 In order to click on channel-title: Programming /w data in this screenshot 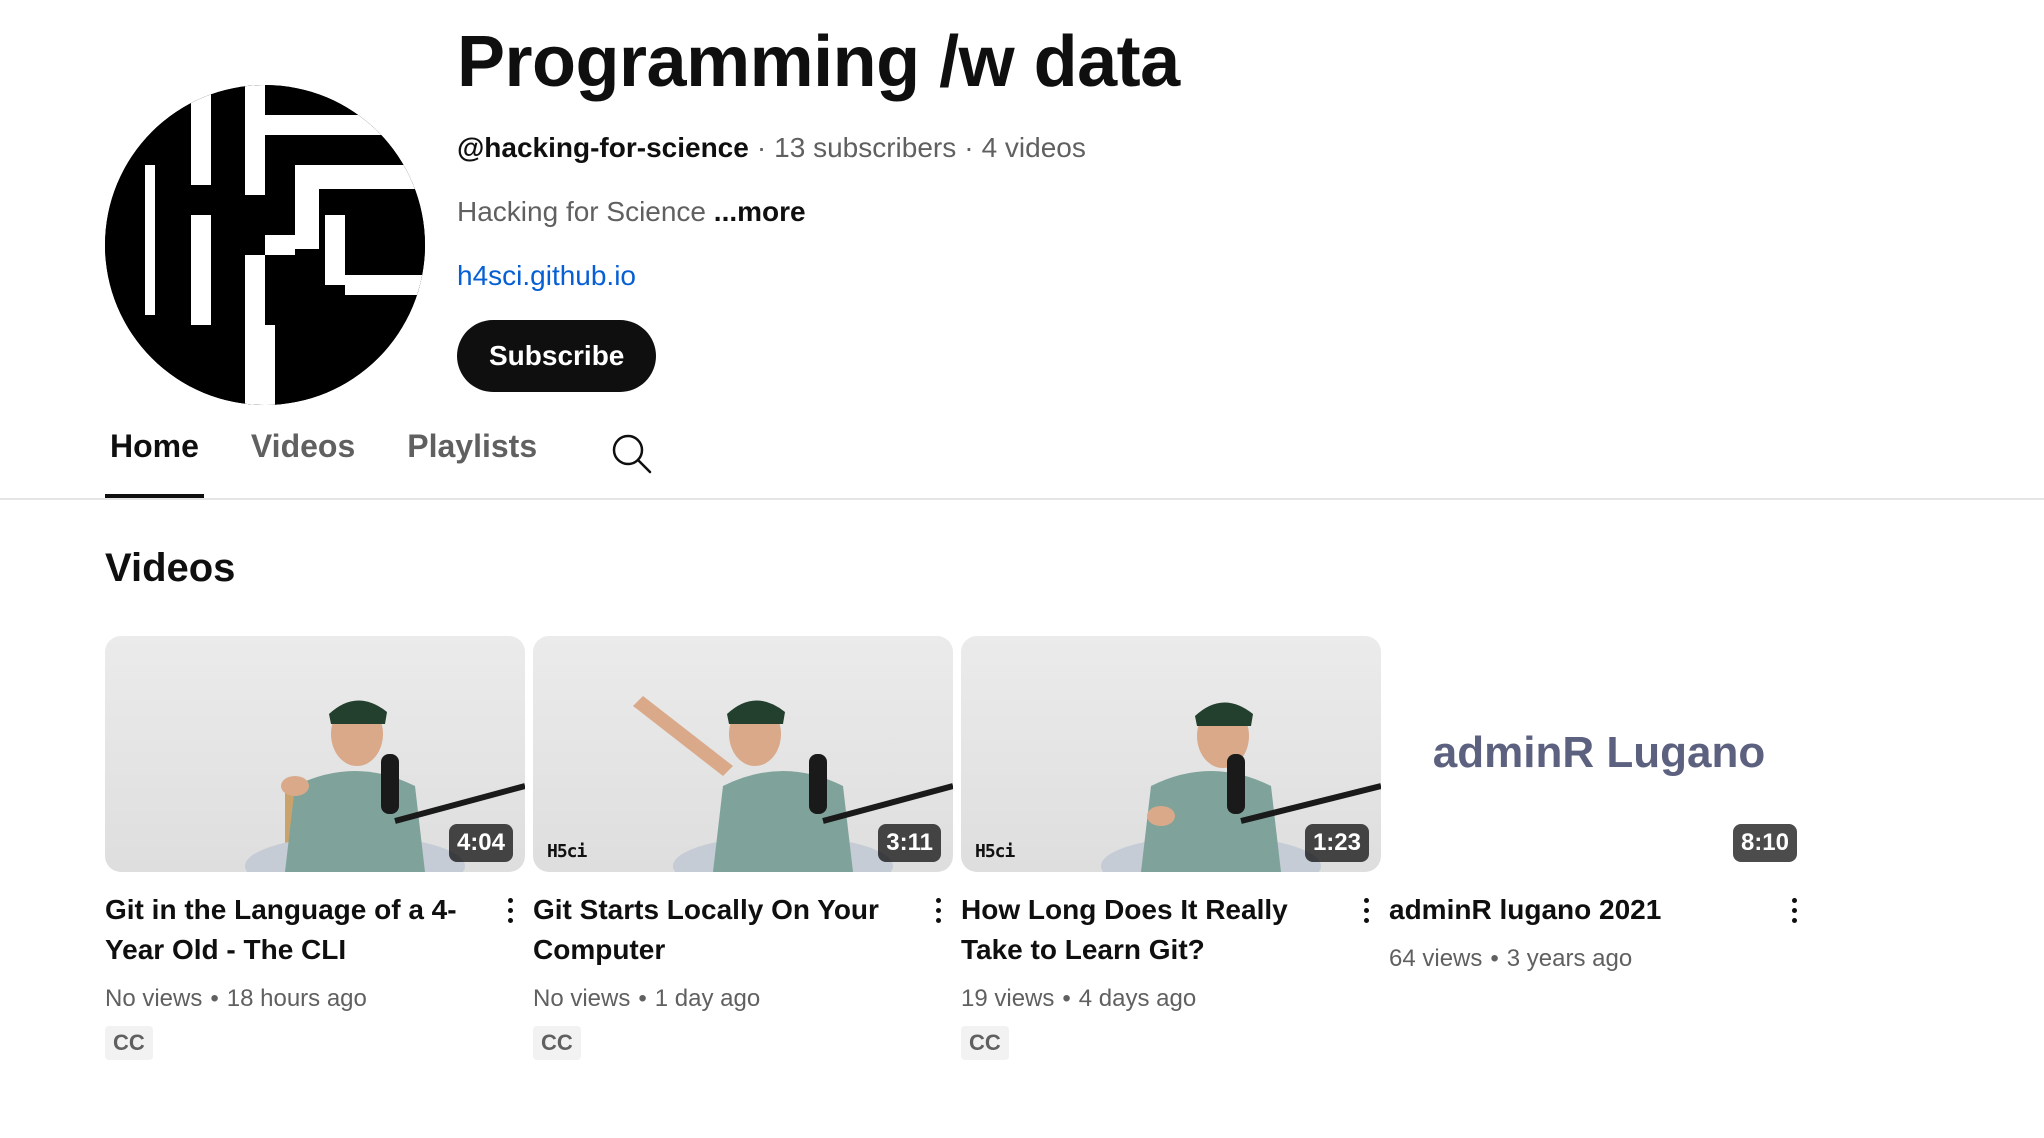, I will do `click(818, 62)`.